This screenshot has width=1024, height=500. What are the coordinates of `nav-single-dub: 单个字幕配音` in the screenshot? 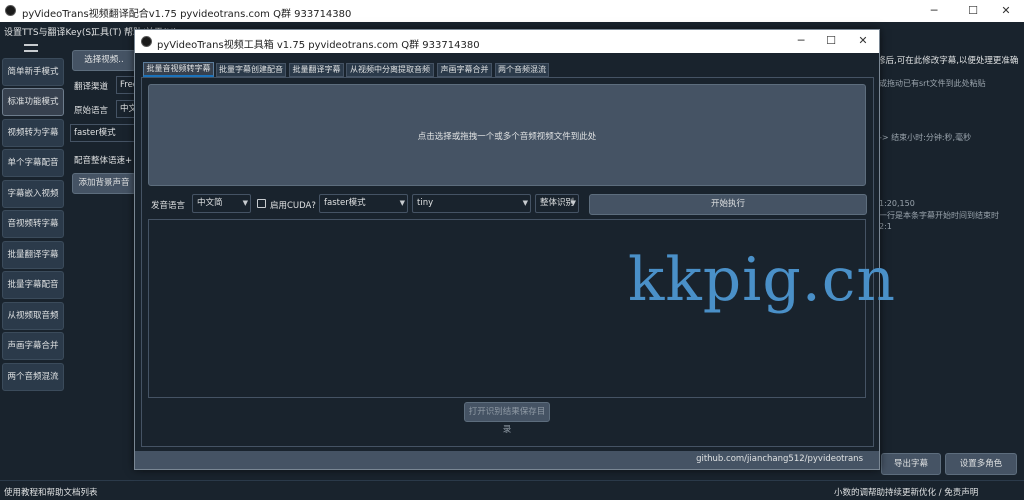 It's located at (33, 163).